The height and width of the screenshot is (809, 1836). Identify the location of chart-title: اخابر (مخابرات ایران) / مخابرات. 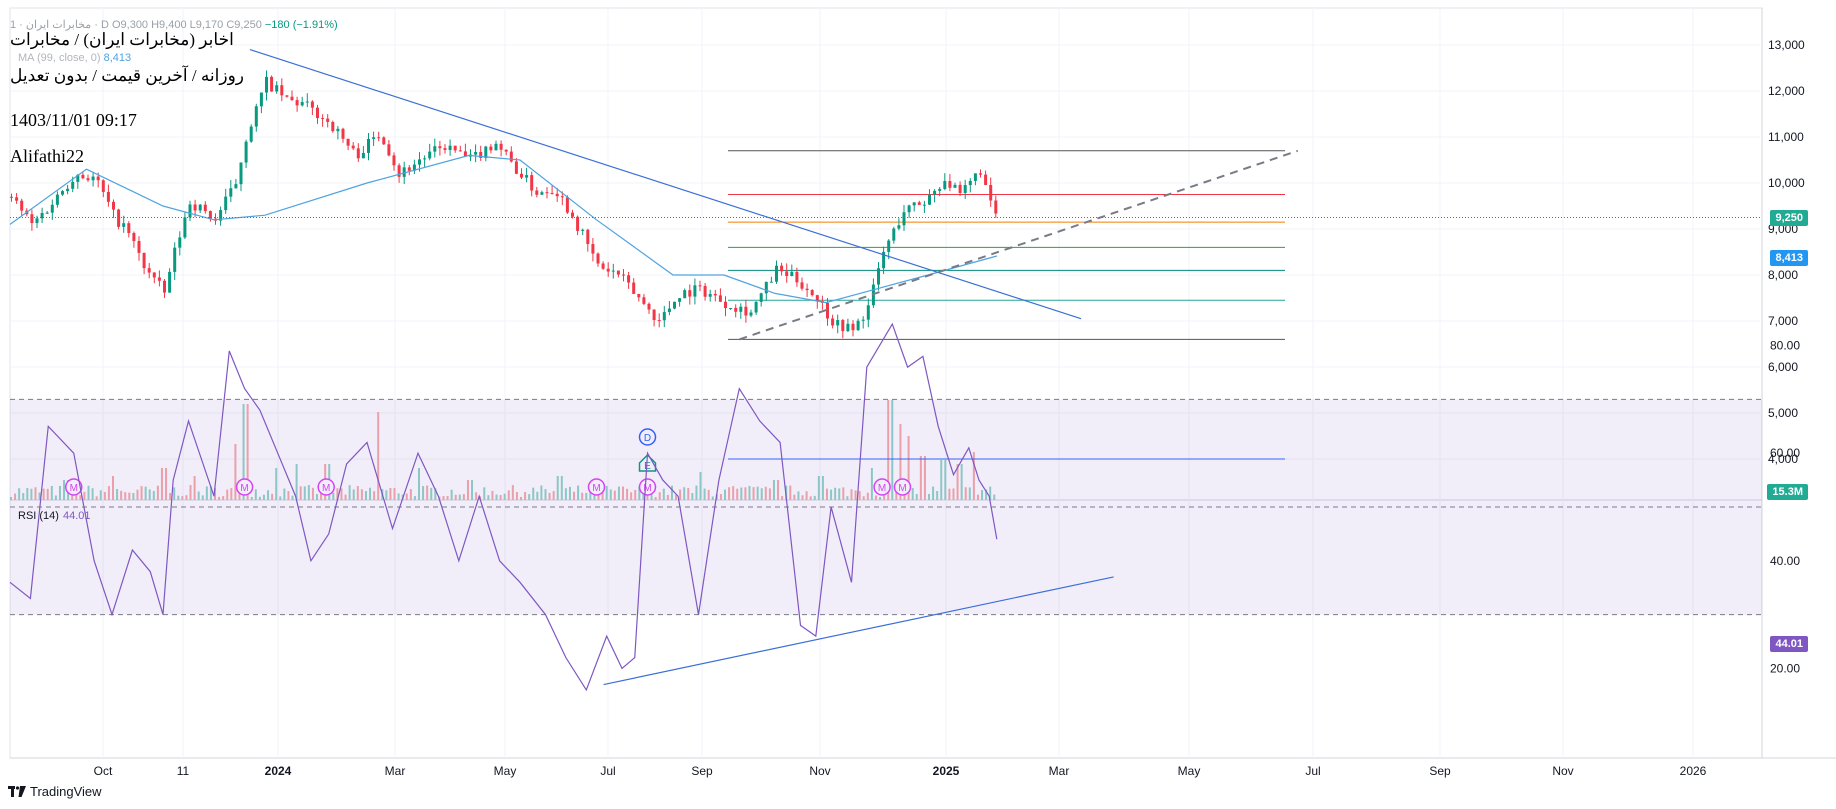
(122, 39).